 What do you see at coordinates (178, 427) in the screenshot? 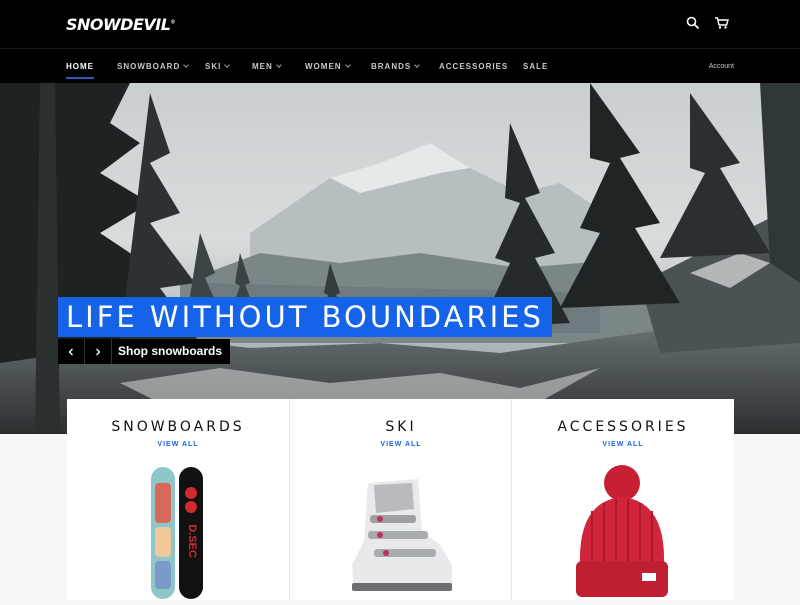
I see `category-title: SNOWBOARDS` at bounding box center [178, 427].